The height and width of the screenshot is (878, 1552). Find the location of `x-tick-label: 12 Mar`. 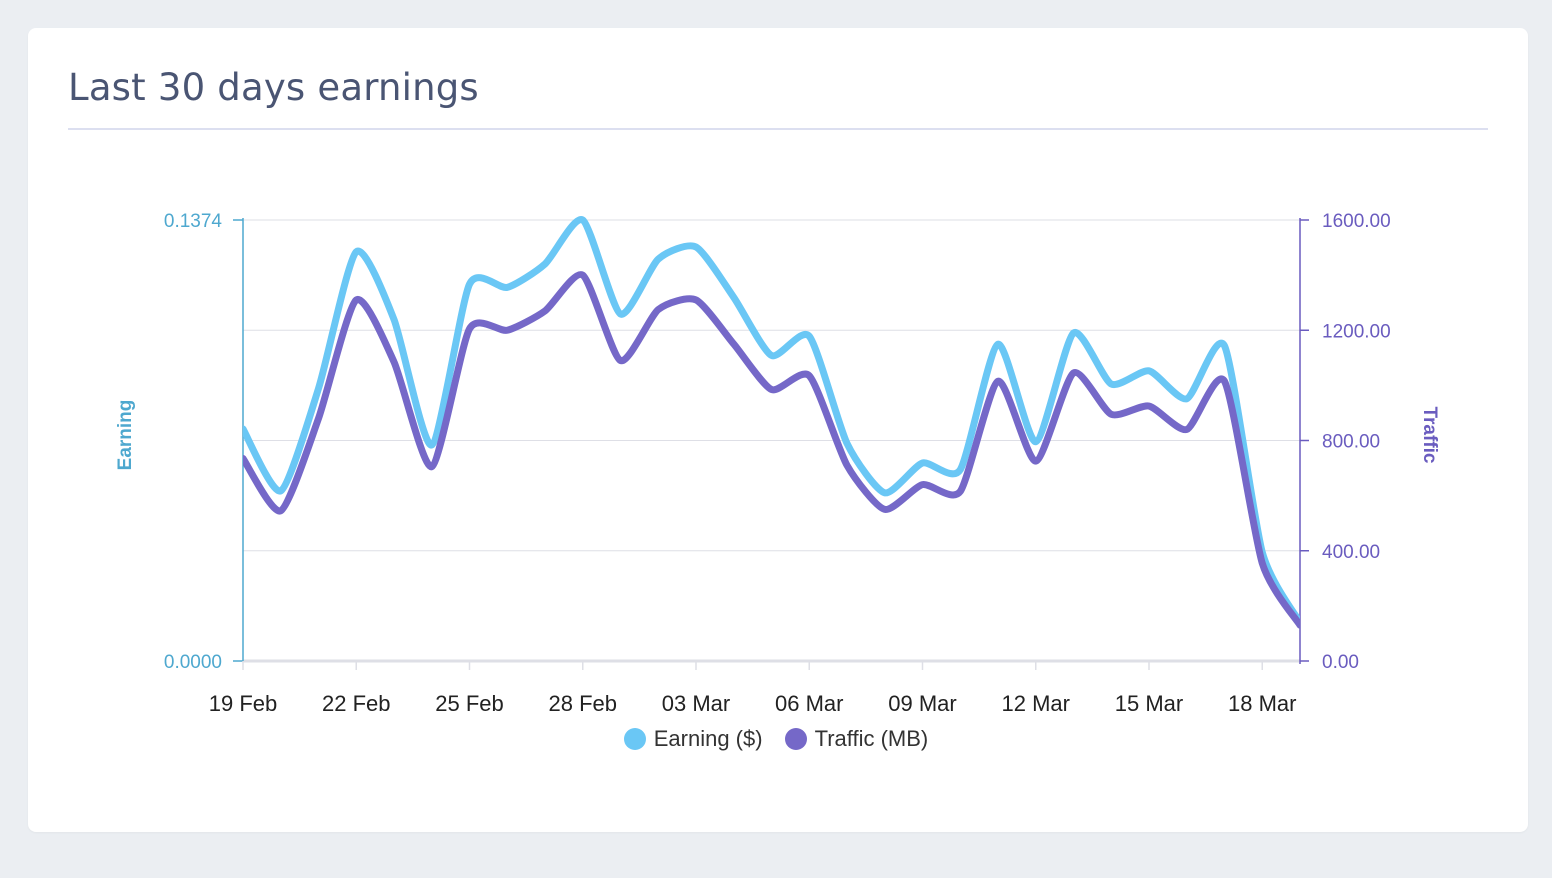

x-tick-label: 12 Mar is located at coordinates (1036, 703).